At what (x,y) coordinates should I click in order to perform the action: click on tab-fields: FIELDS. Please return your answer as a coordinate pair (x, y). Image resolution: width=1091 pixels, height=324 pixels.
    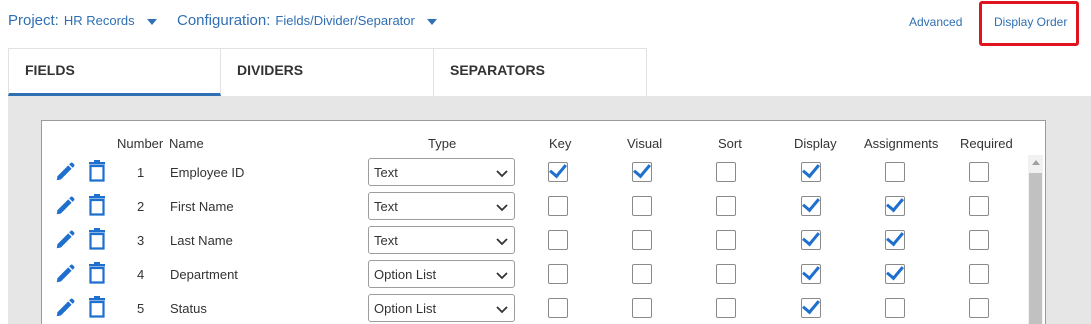
    Looking at the image, I should click on (114, 72).